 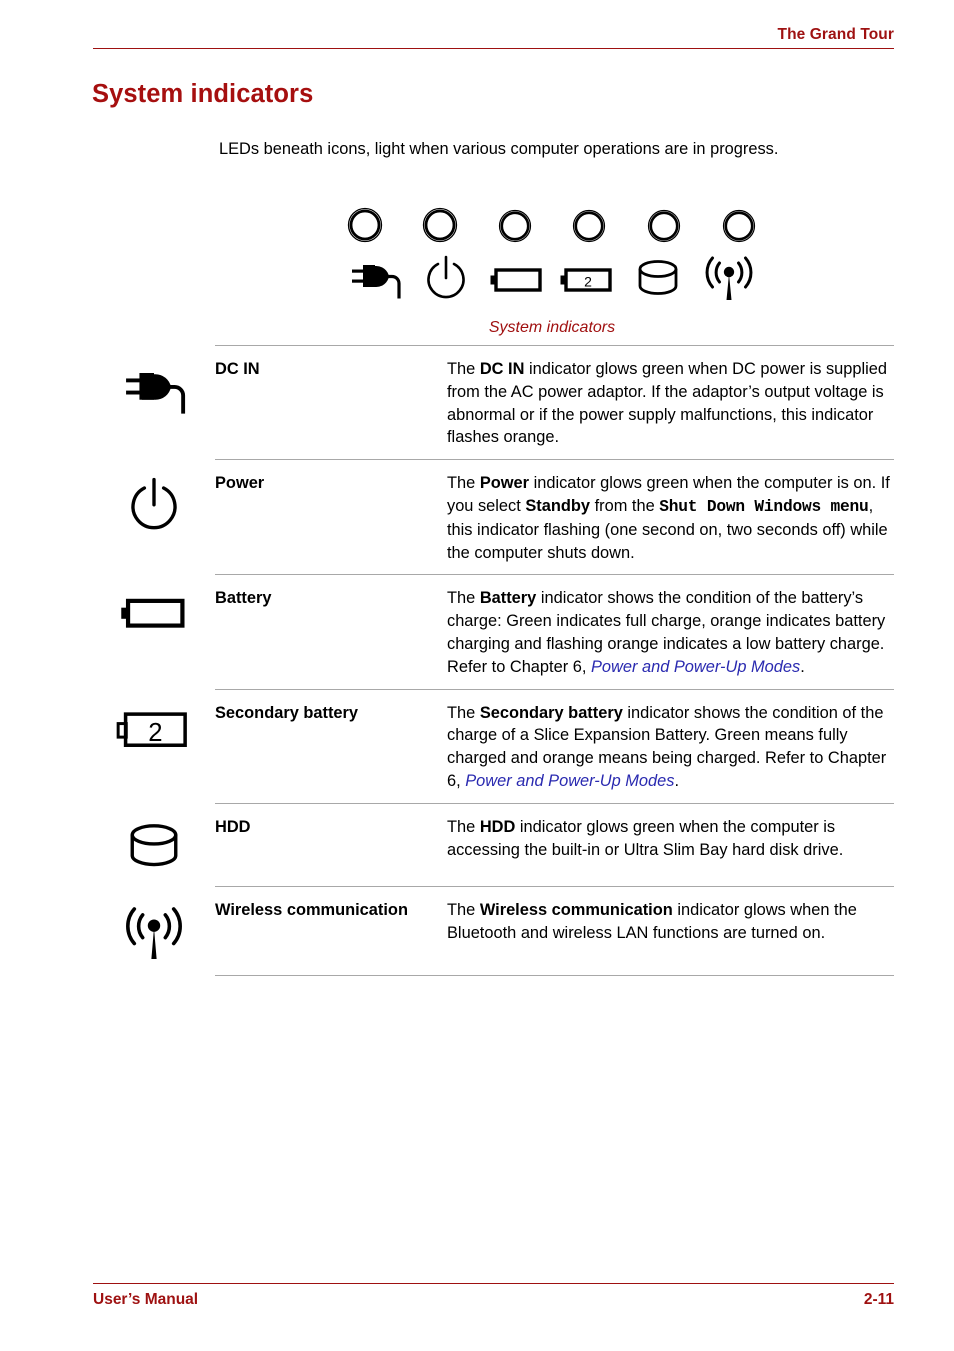 I want to click on indicator-name: Secondary battery, so click(x=287, y=712).